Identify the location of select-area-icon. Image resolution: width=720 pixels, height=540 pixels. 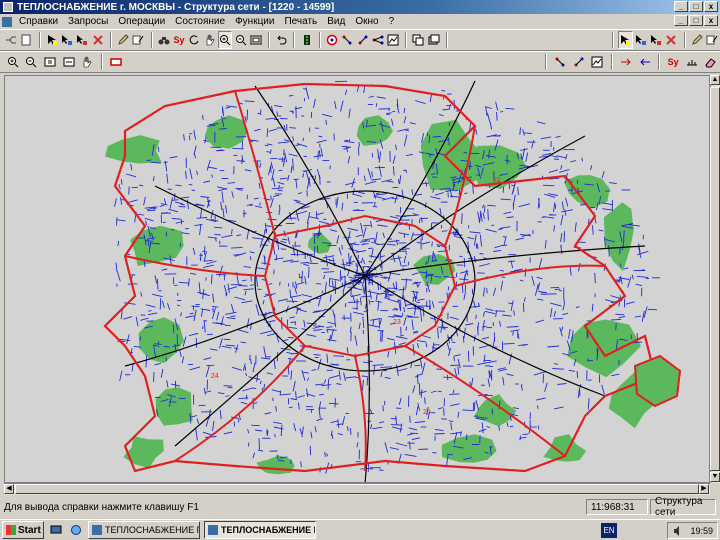
(67, 40).